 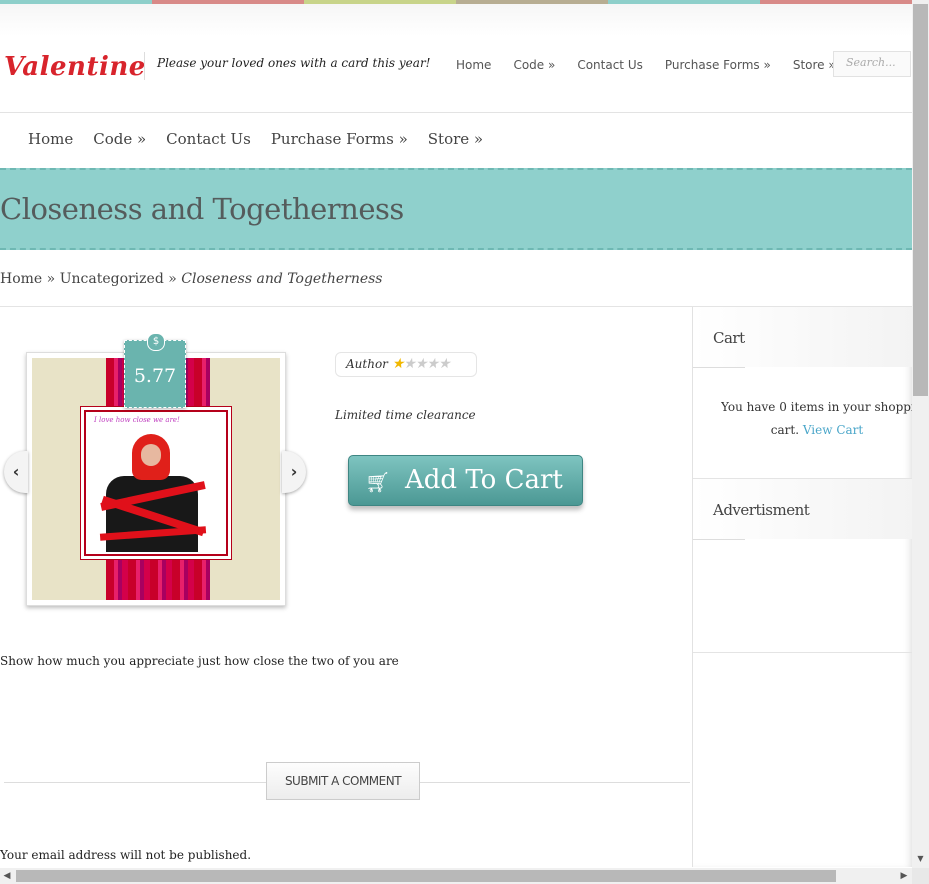 What do you see at coordinates (156, 342) in the screenshot?
I see `dollar-icon: $` at bounding box center [156, 342].